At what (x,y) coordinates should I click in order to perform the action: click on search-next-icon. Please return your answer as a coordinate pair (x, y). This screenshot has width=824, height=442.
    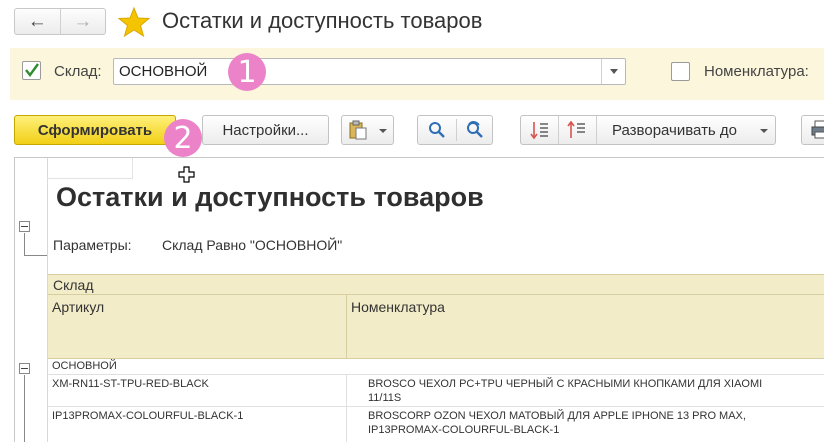
    Looking at the image, I should click on (475, 130).